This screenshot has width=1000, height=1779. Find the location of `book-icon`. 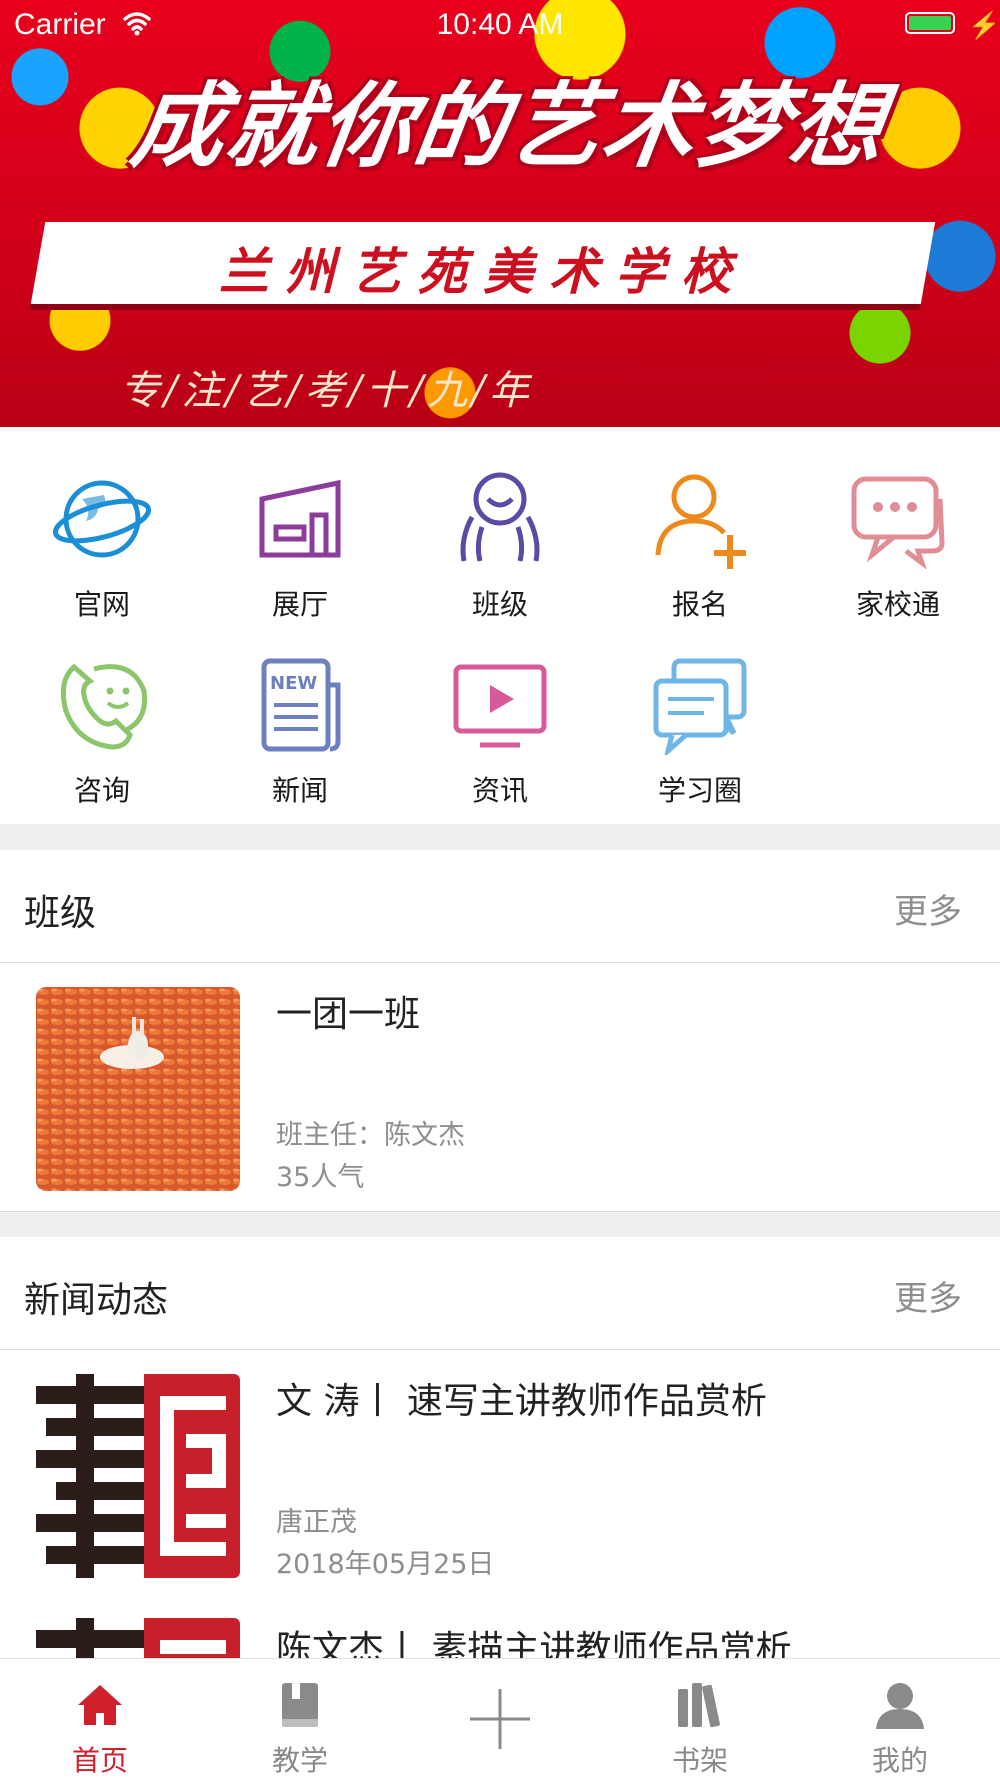

book-icon is located at coordinates (300, 1705).